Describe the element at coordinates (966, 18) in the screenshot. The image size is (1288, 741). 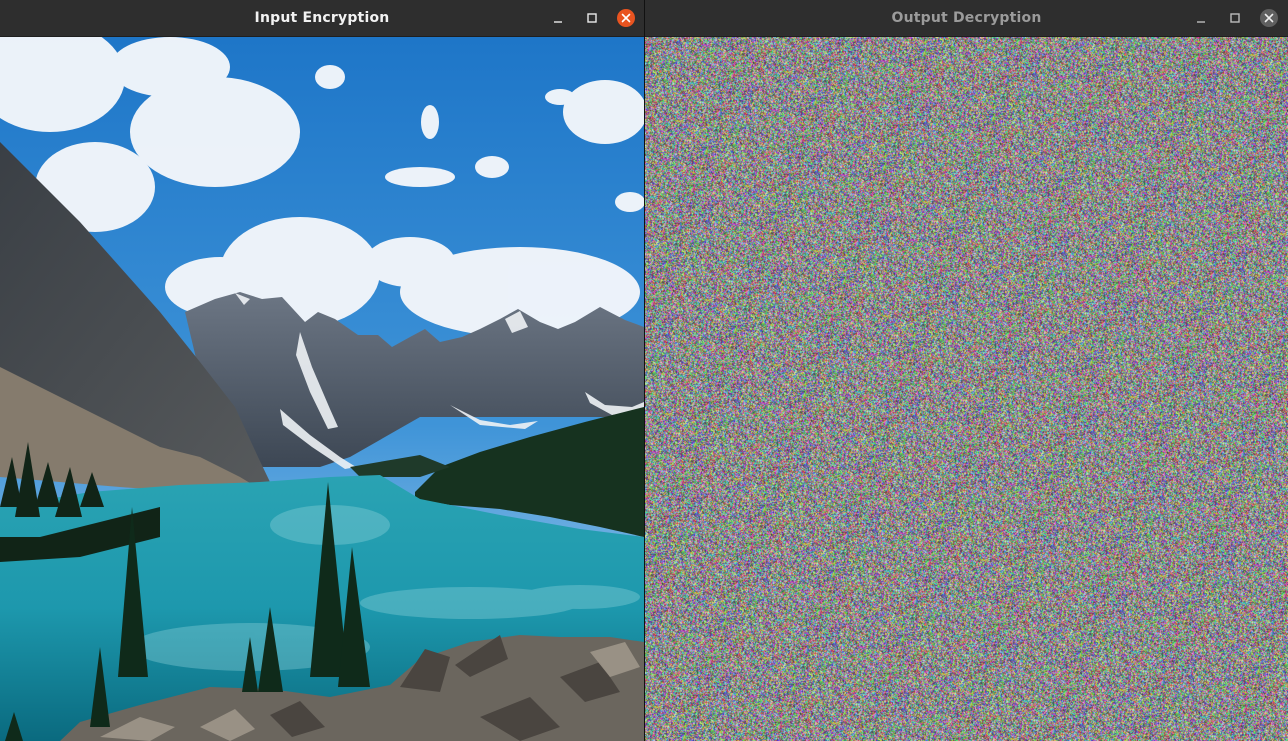
I see `titlebar-output: Output Decryption` at that location.